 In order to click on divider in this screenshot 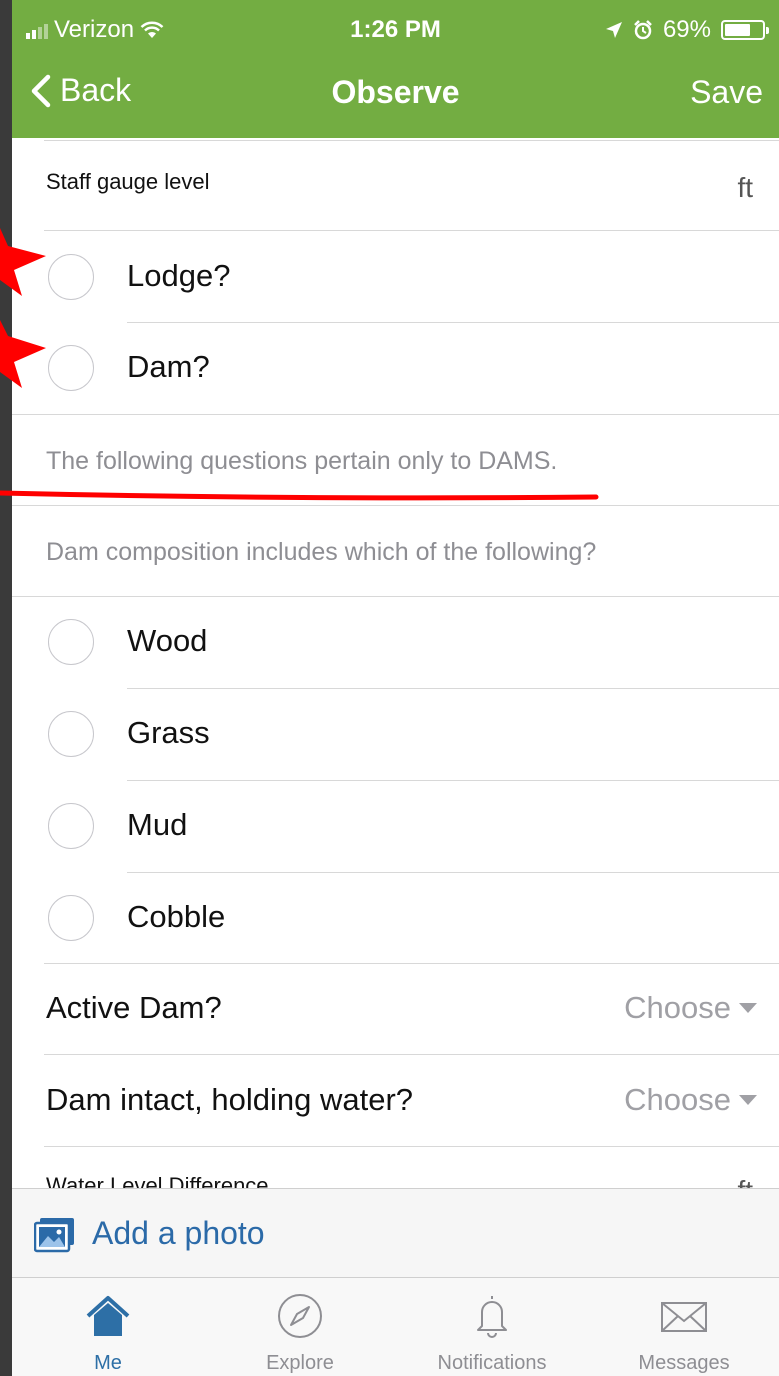, I will do `click(411, 140)`.